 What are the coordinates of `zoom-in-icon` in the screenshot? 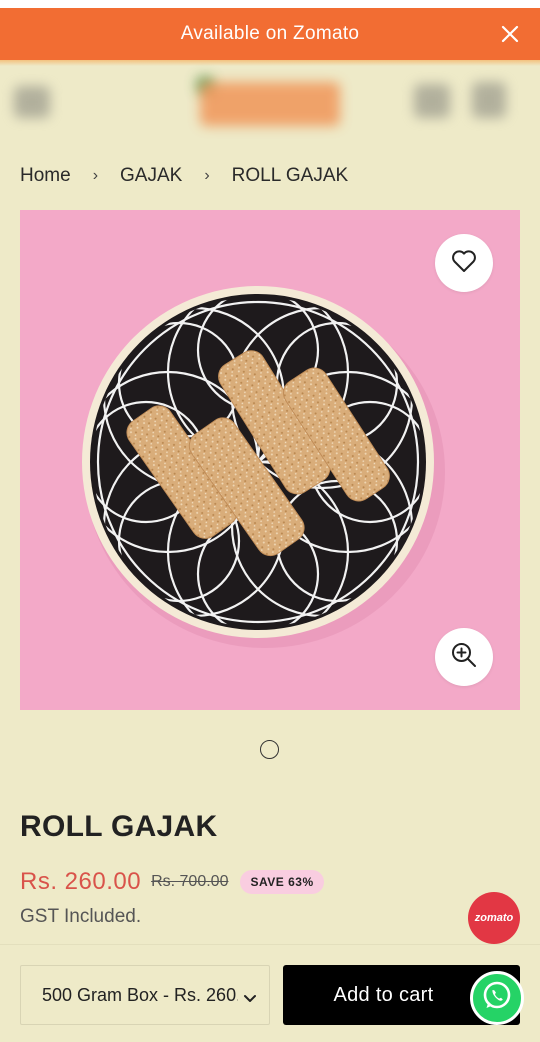 It's located at (464, 657).